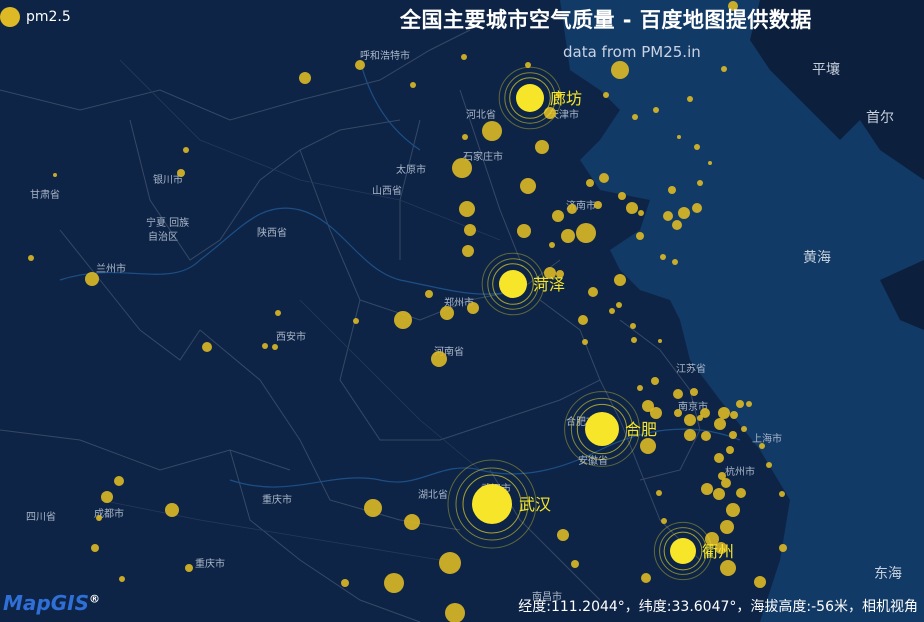  I want to click on legend: pm2.5, so click(35, 17).